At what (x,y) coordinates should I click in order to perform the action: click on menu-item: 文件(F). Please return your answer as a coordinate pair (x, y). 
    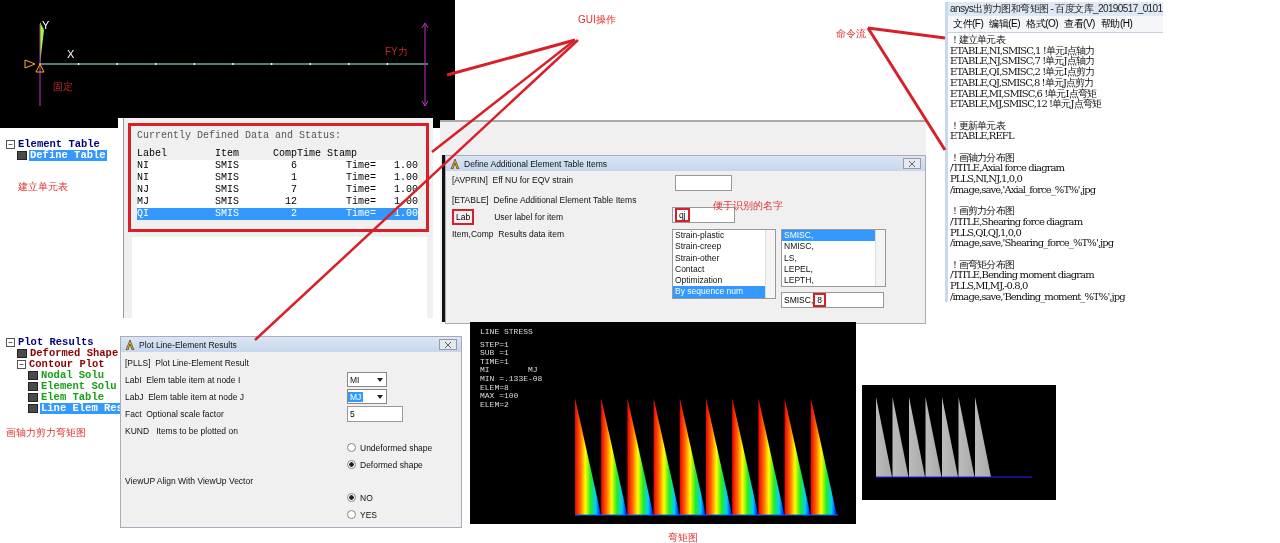
    Looking at the image, I should click on (968, 24).